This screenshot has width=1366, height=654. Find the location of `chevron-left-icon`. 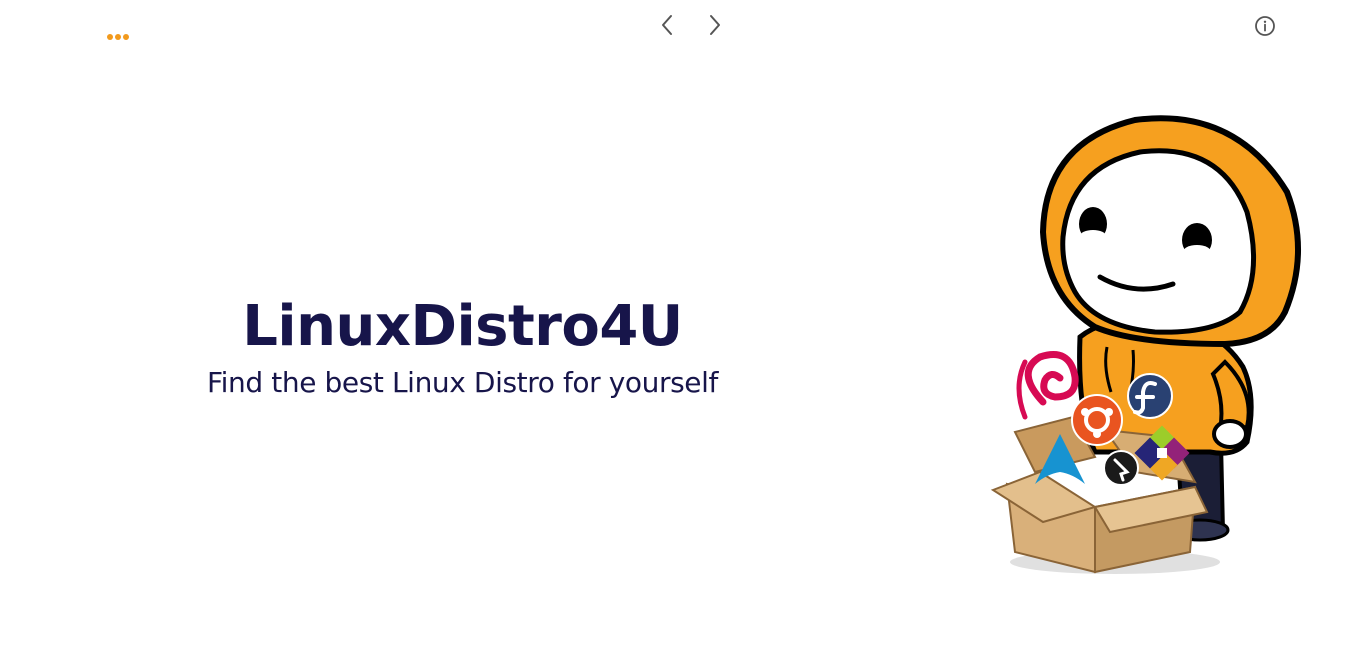

chevron-left-icon is located at coordinates (667, 25).